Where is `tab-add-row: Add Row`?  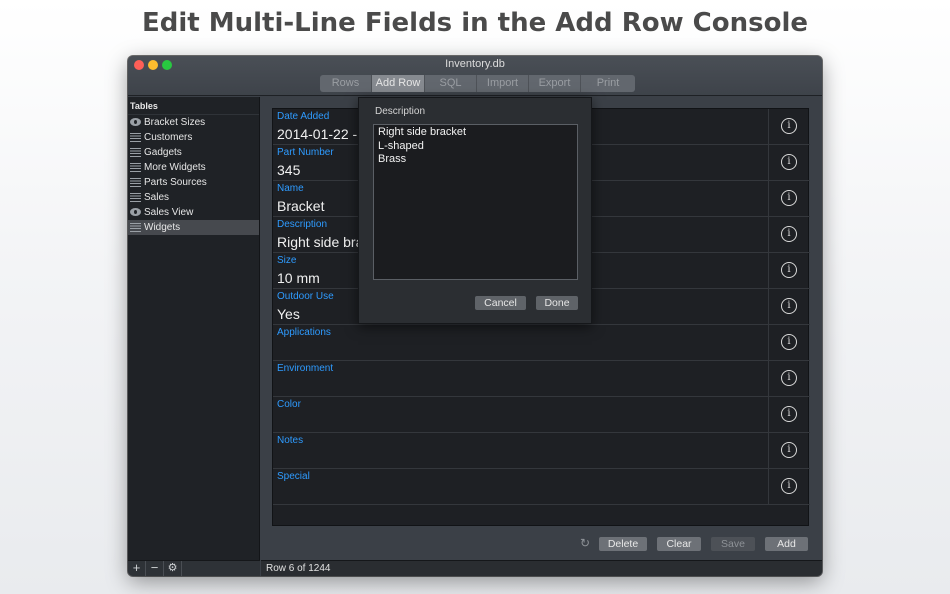
tab-add-row: Add Row is located at coordinates (398, 83).